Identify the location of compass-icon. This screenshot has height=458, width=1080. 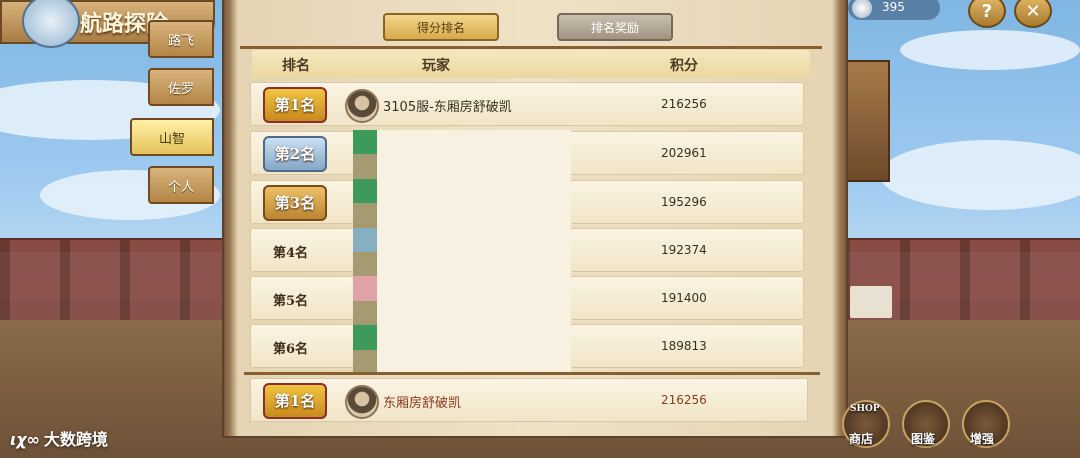
(51, 24).